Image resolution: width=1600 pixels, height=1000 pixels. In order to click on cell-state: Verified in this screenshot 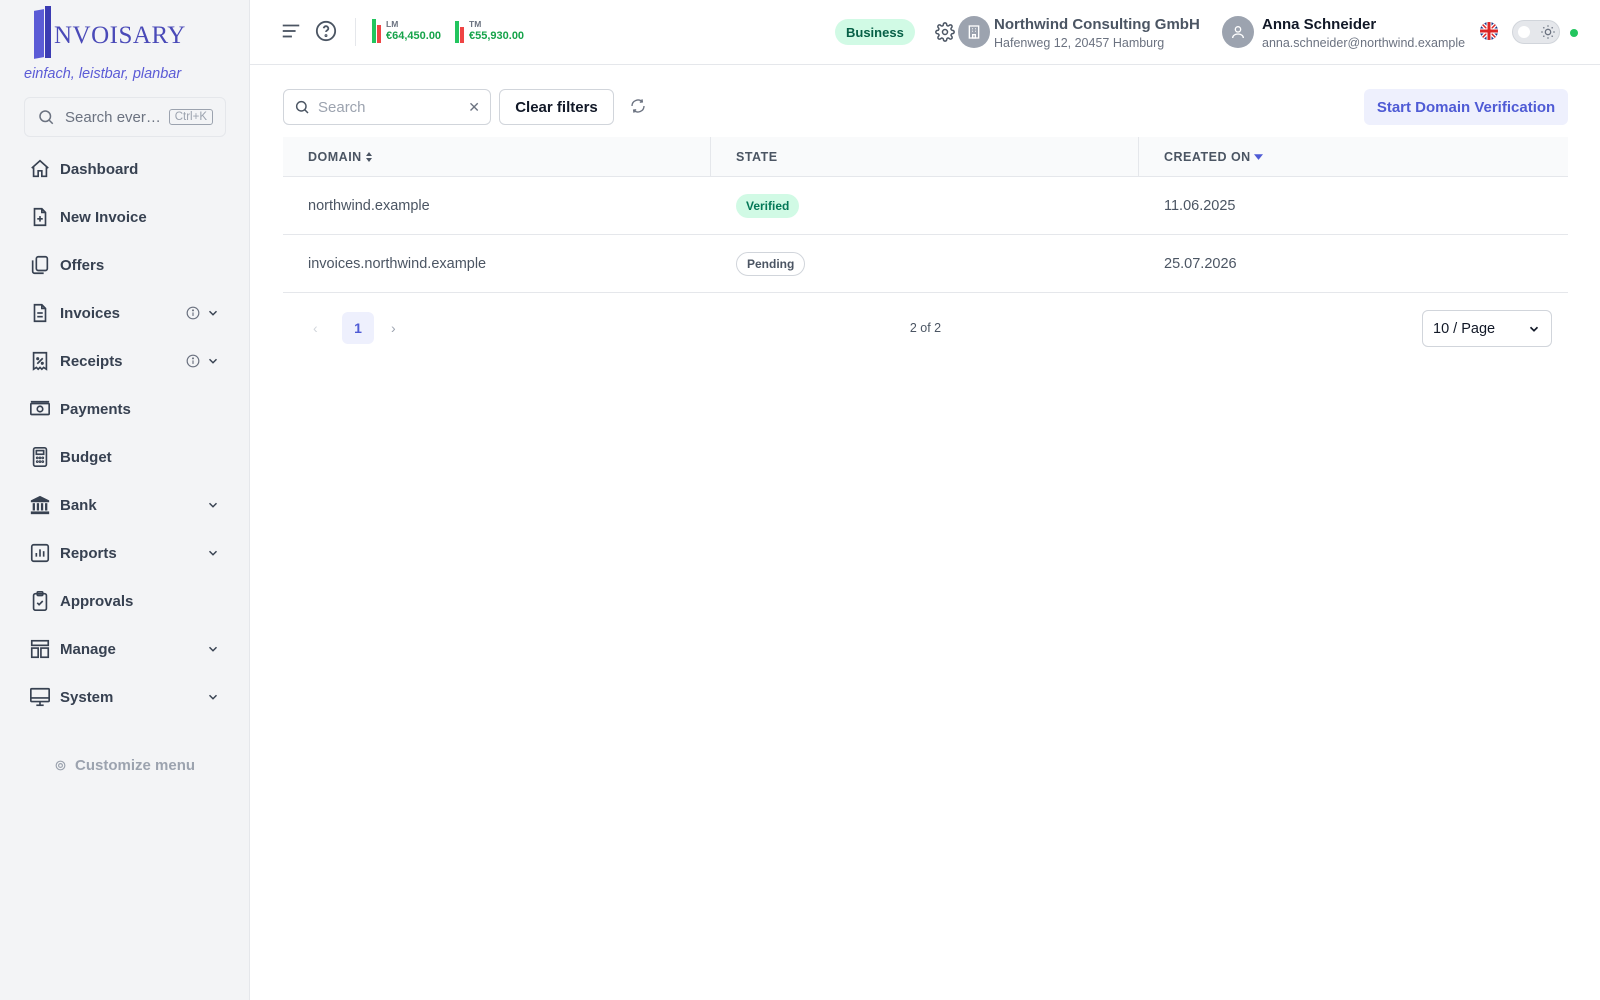, I will do `click(925, 205)`.